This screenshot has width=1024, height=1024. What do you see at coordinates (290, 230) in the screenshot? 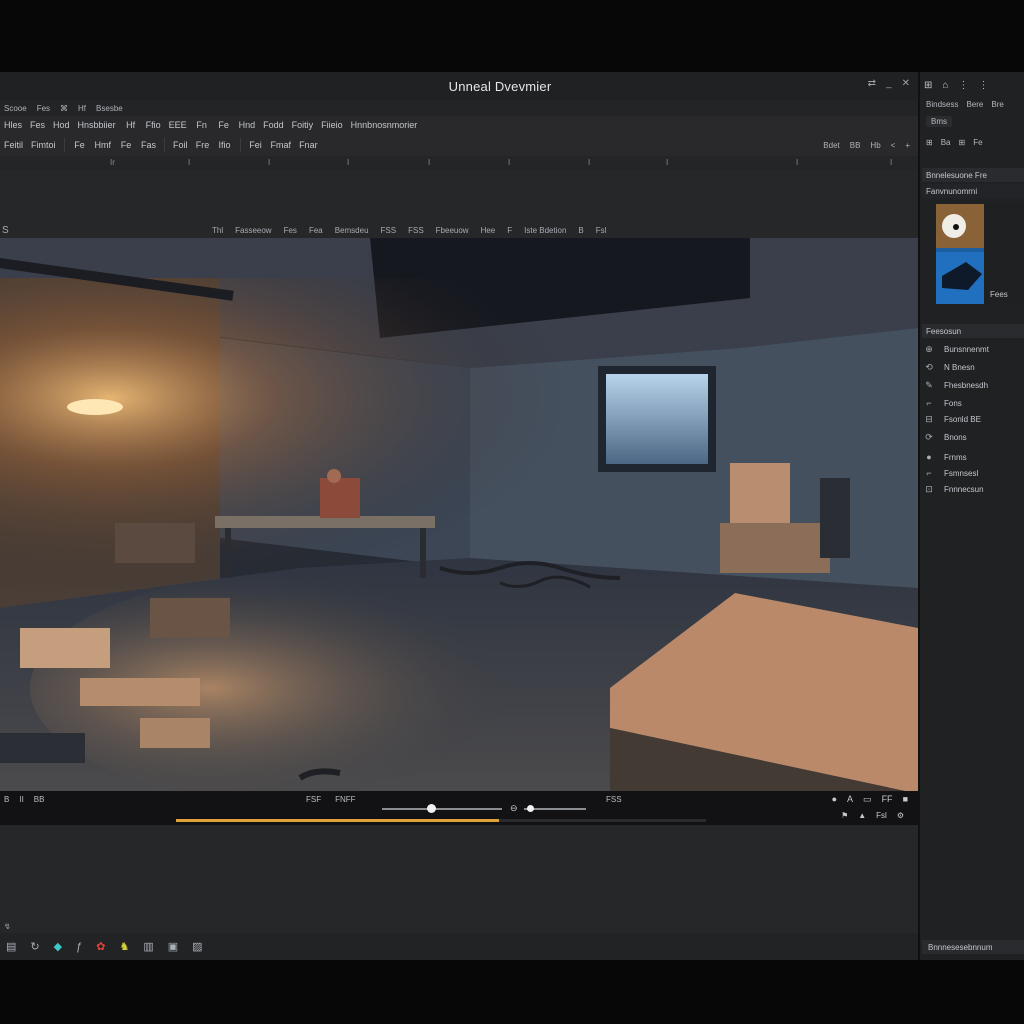
I see `viewport-option: Fes` at bounding box center [290, 230].